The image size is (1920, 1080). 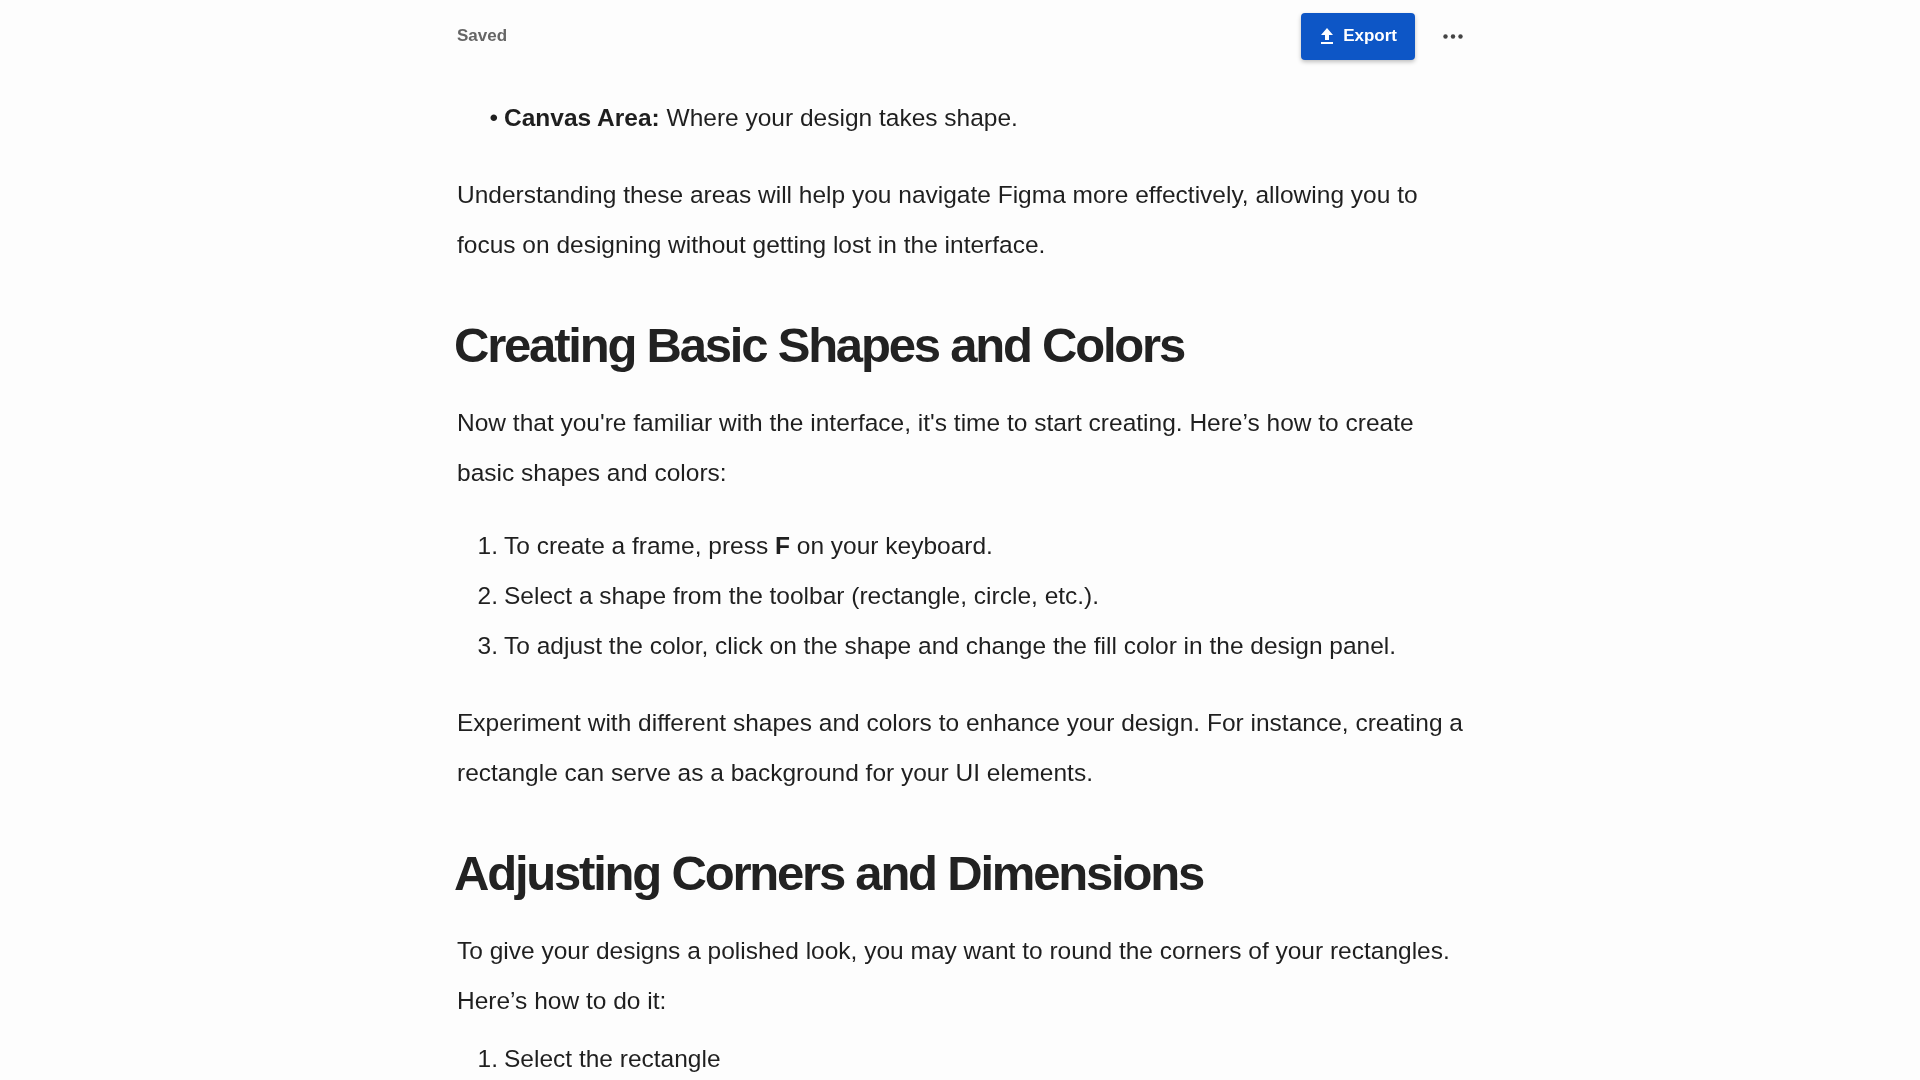 What do you see at coordinates (482, 36) in the screenshot?
I see `save-status: Saved` at bounding box center [482, 36].